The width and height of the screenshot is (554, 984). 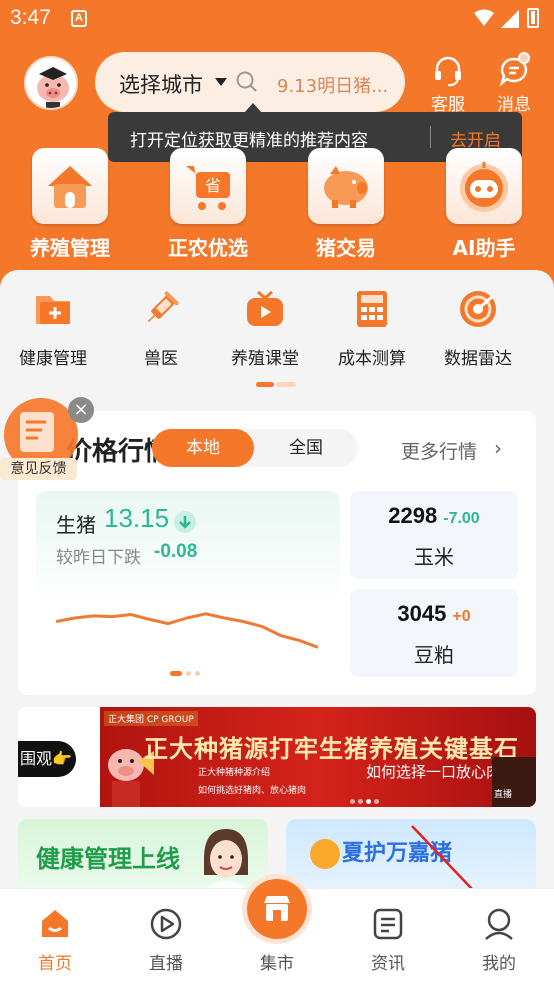 I want to click on promo-health-card: 健康管理上线, so click(x=143, y=859).